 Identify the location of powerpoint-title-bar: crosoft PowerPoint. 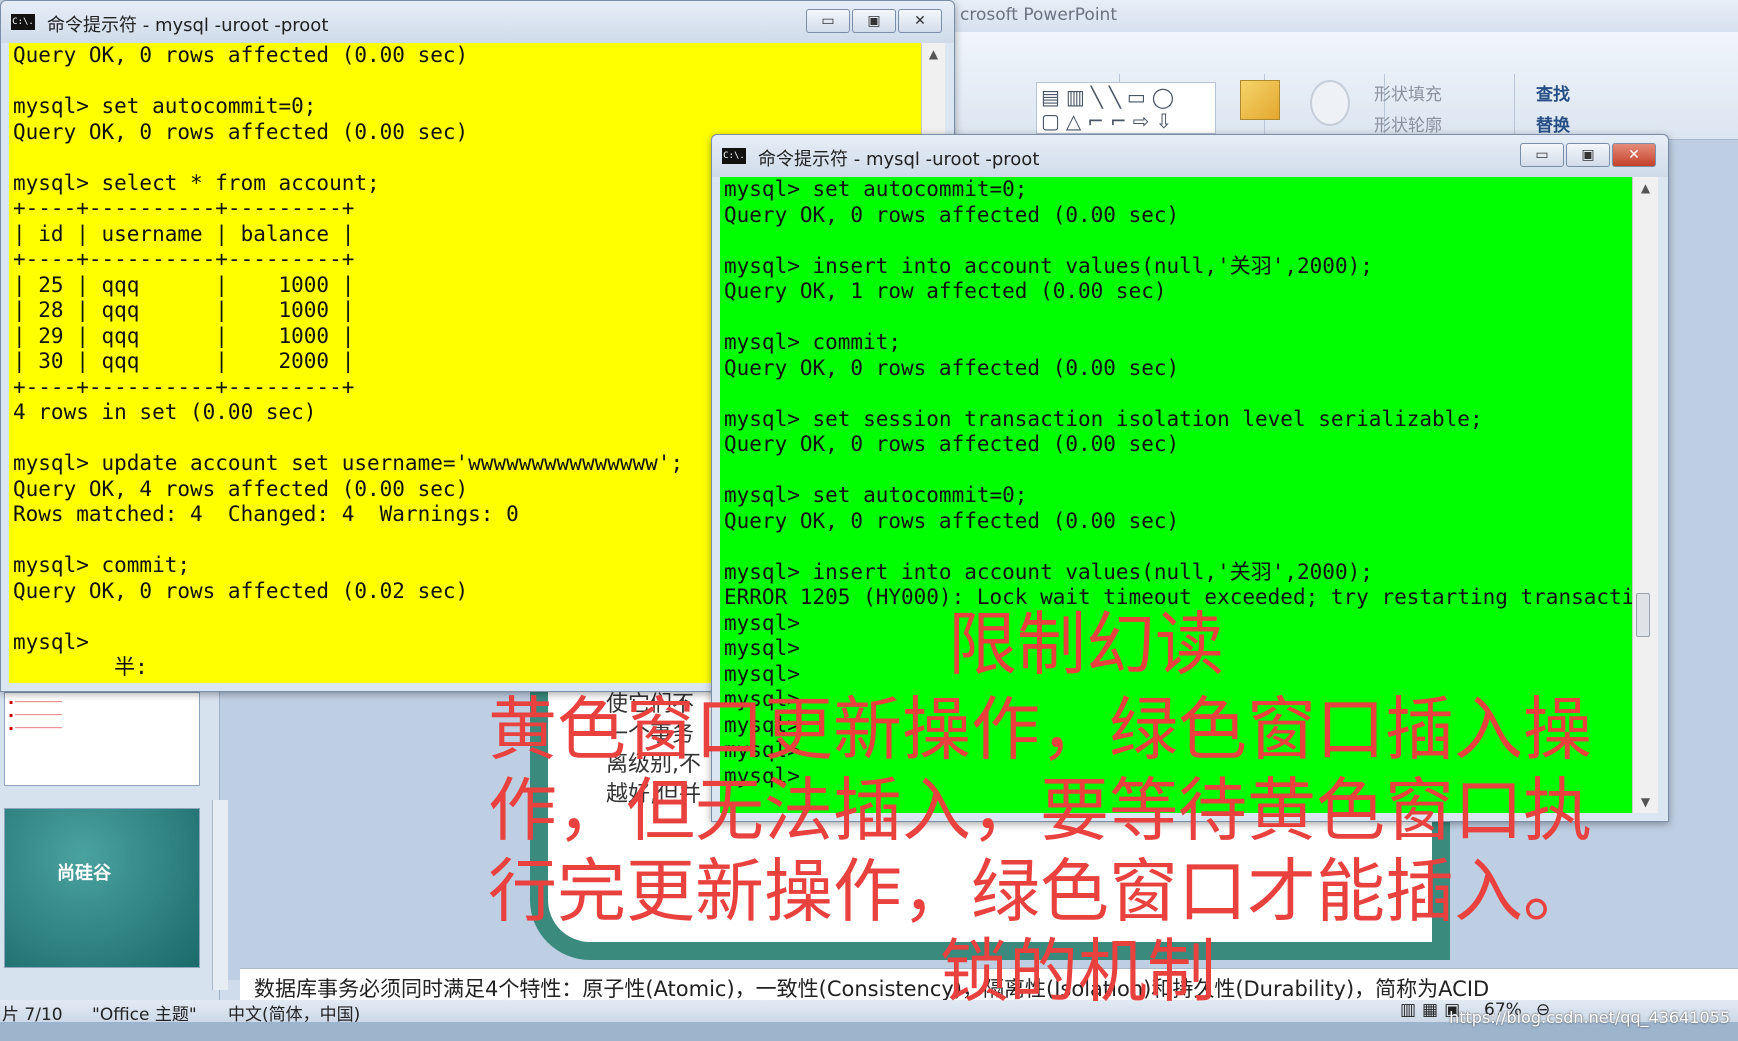
(1344, 16).